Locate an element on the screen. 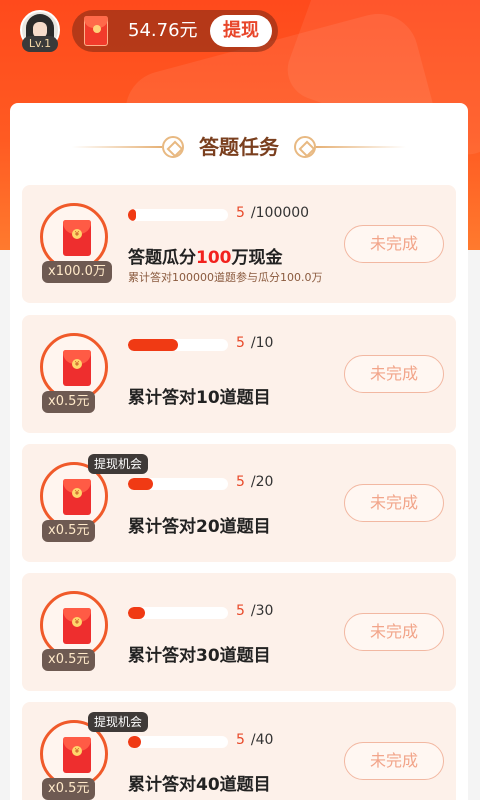  task-card: ¥ x0.5元 5/30 累计答对30道题目 未完成 is located at coordinates (239, 632).